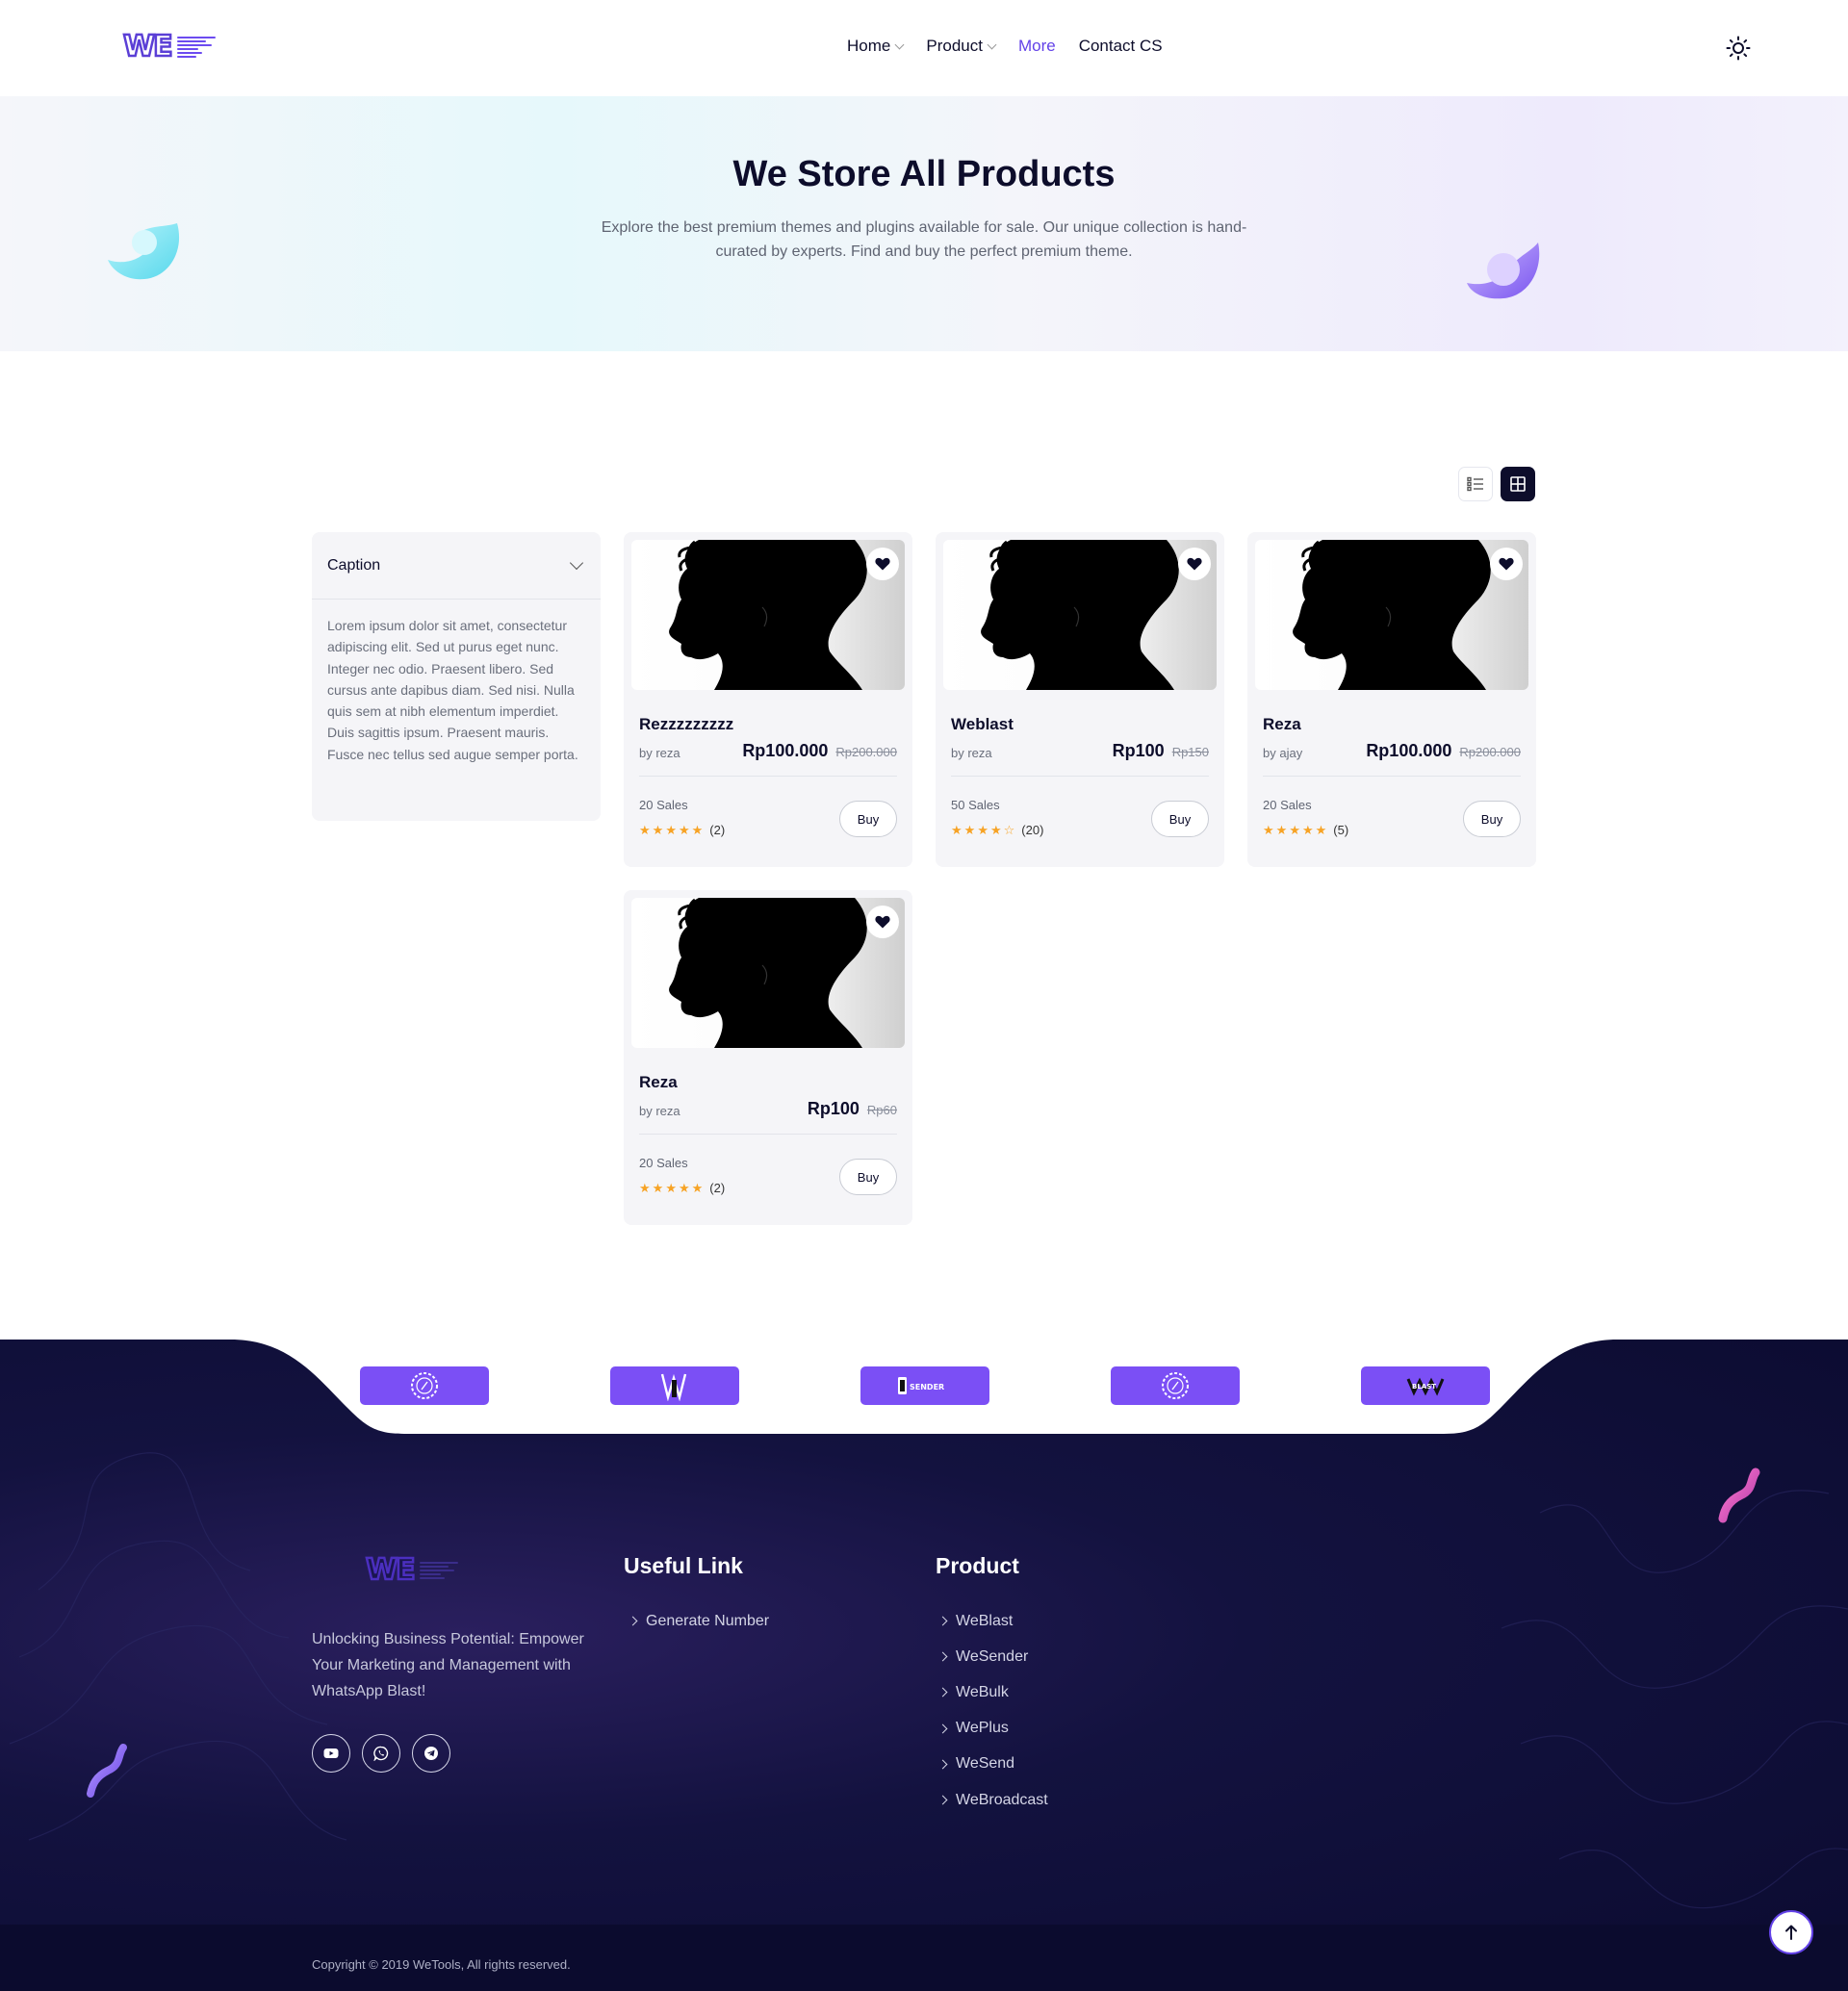  Describe the element at coordinates (1503, 270) in the screenshot. I see `decor-blob-purple` at that location.